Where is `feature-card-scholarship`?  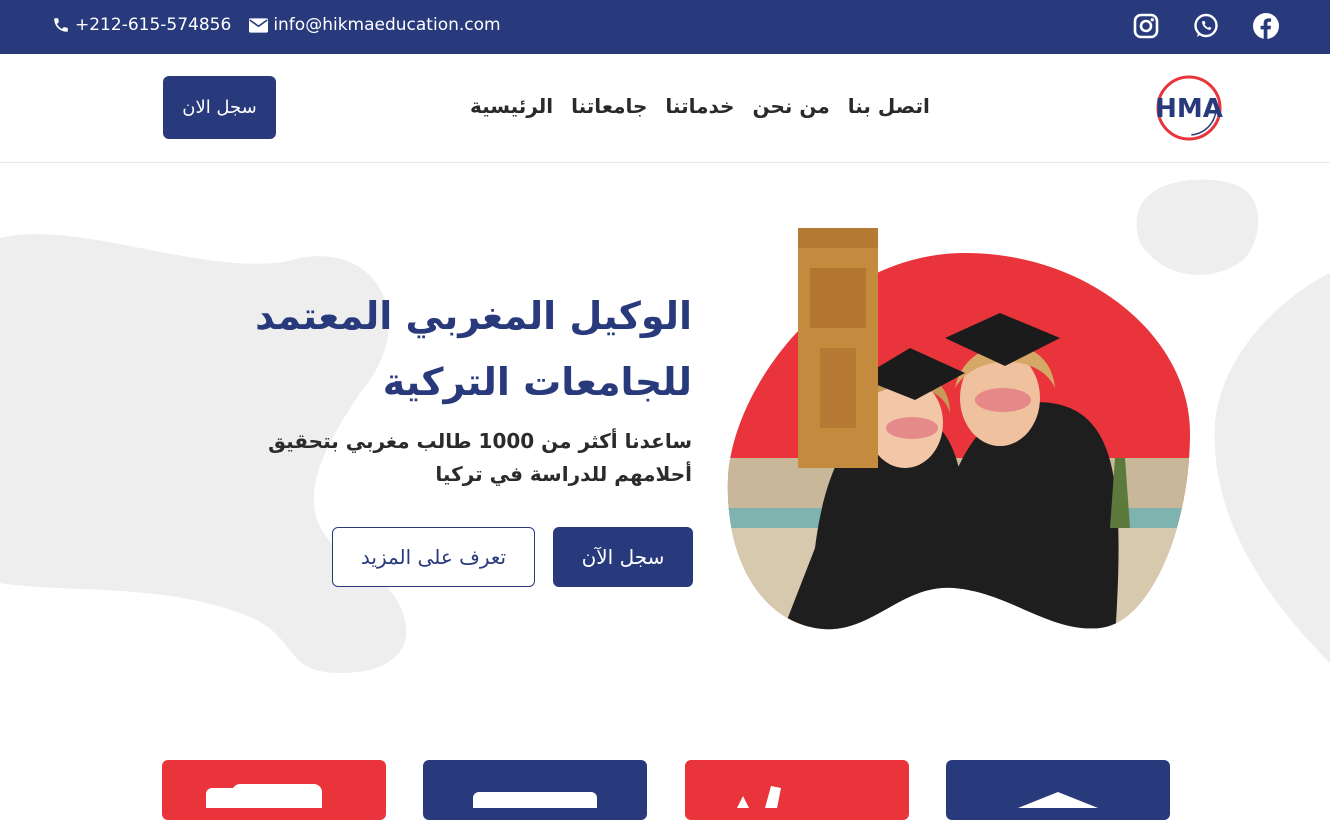 feature-card-scholarship is located at coordinates (274, 790).